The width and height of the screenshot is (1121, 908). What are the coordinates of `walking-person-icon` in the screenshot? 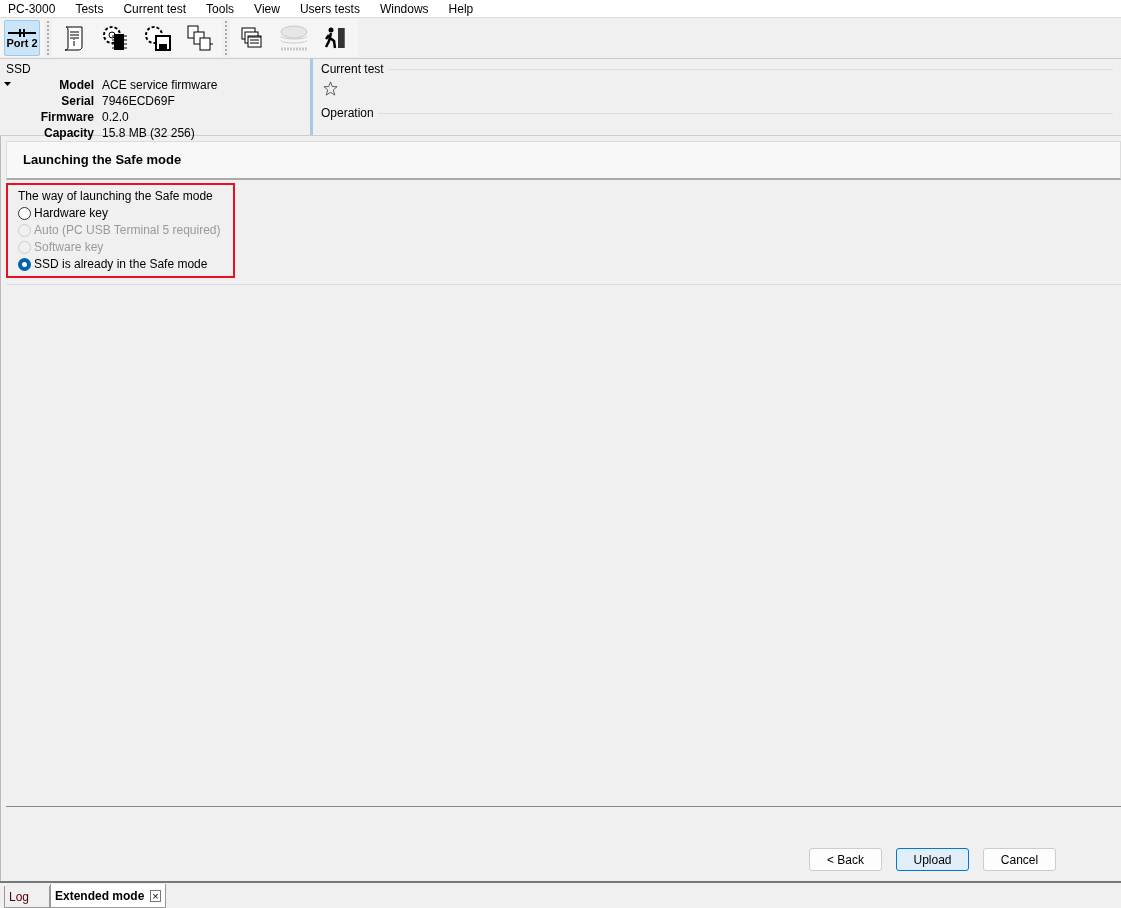 It's located at (336, 38).